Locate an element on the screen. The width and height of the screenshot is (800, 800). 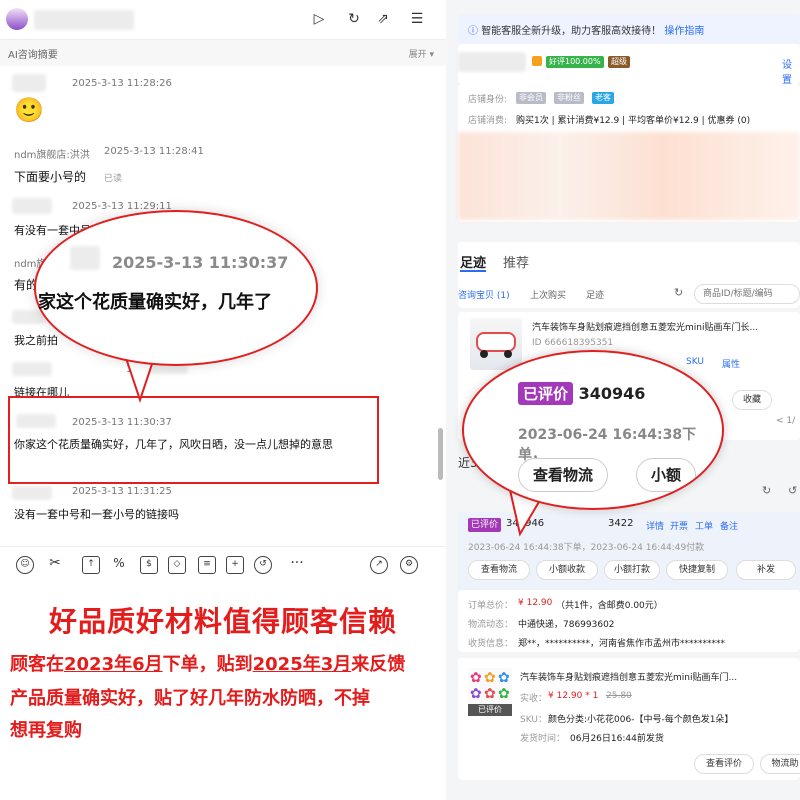
rating-badge: 好评100.00% is located at coordinates (575, 62).